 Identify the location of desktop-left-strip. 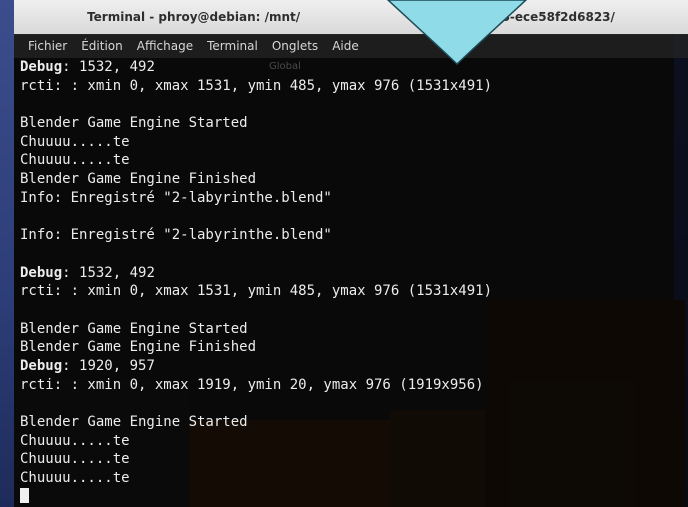
(7, 253).